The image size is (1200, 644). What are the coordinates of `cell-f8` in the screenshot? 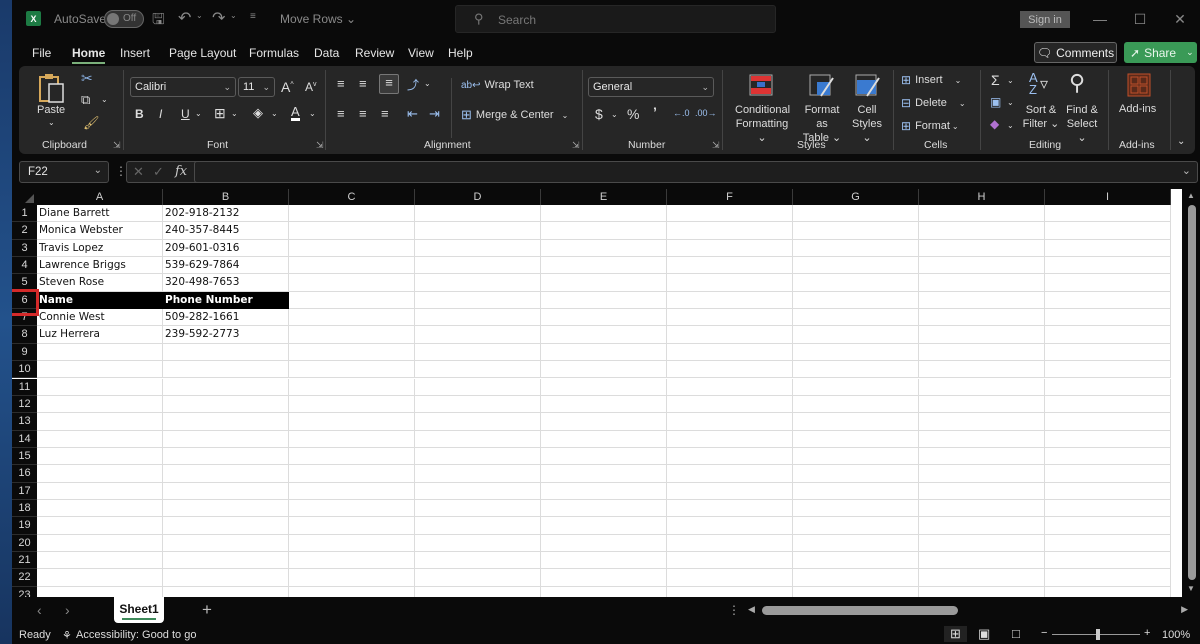 It's located at (730, 335).